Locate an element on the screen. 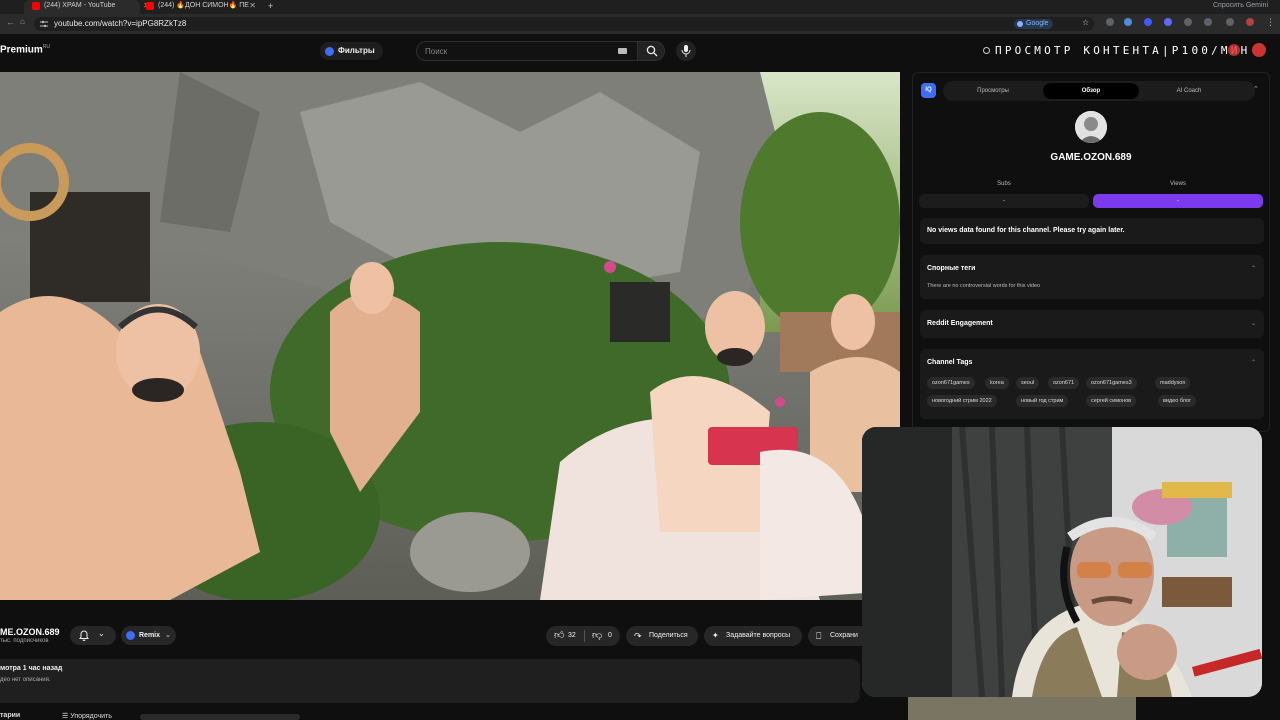  subs-toggle: - is located at coordinates (1004, 201).